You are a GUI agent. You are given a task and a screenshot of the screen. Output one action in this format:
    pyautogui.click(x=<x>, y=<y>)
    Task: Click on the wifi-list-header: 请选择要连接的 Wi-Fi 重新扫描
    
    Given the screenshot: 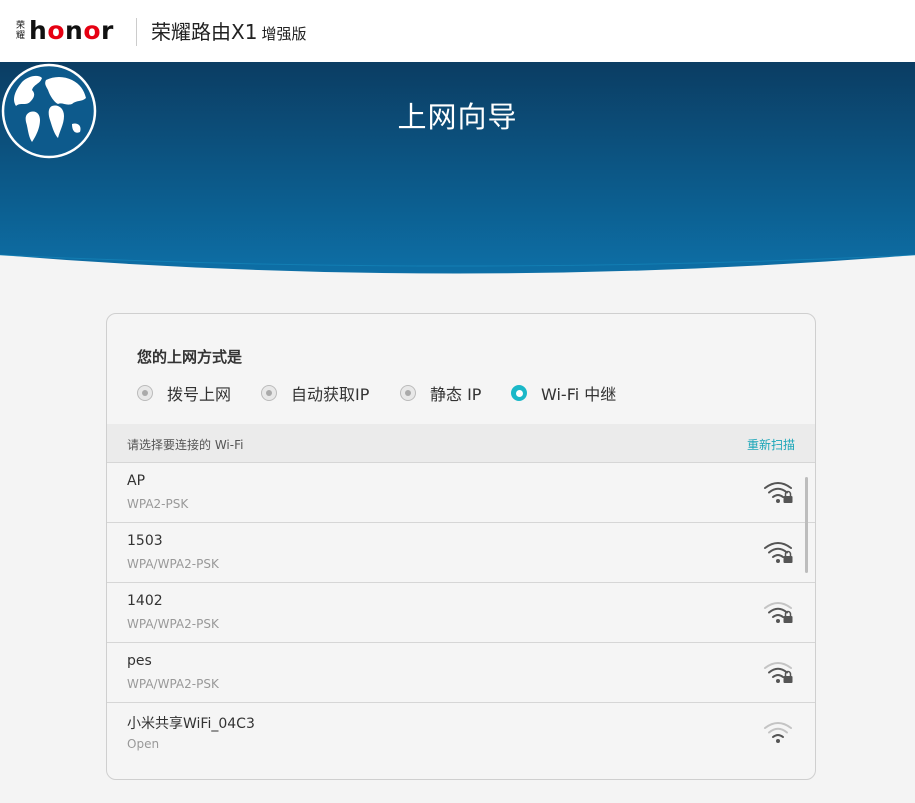 What is the action you would take?
    pyautogui.click(x=461, y=443)
    